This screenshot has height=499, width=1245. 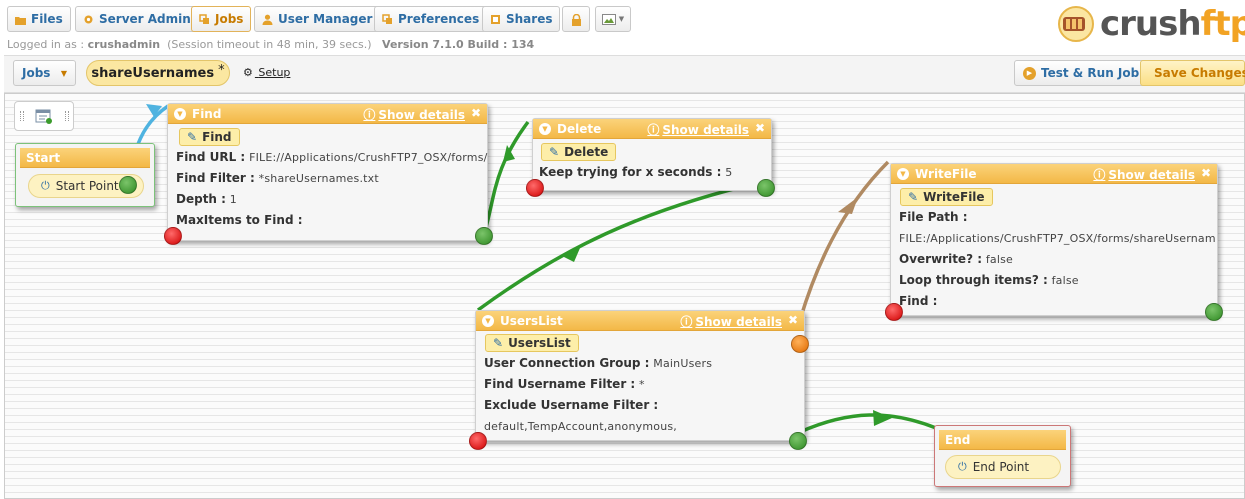 What do you see at coordinates (1065, 280) in the screenshot?
I see `loop-items-value: false` at bounding box center [1065, 280].